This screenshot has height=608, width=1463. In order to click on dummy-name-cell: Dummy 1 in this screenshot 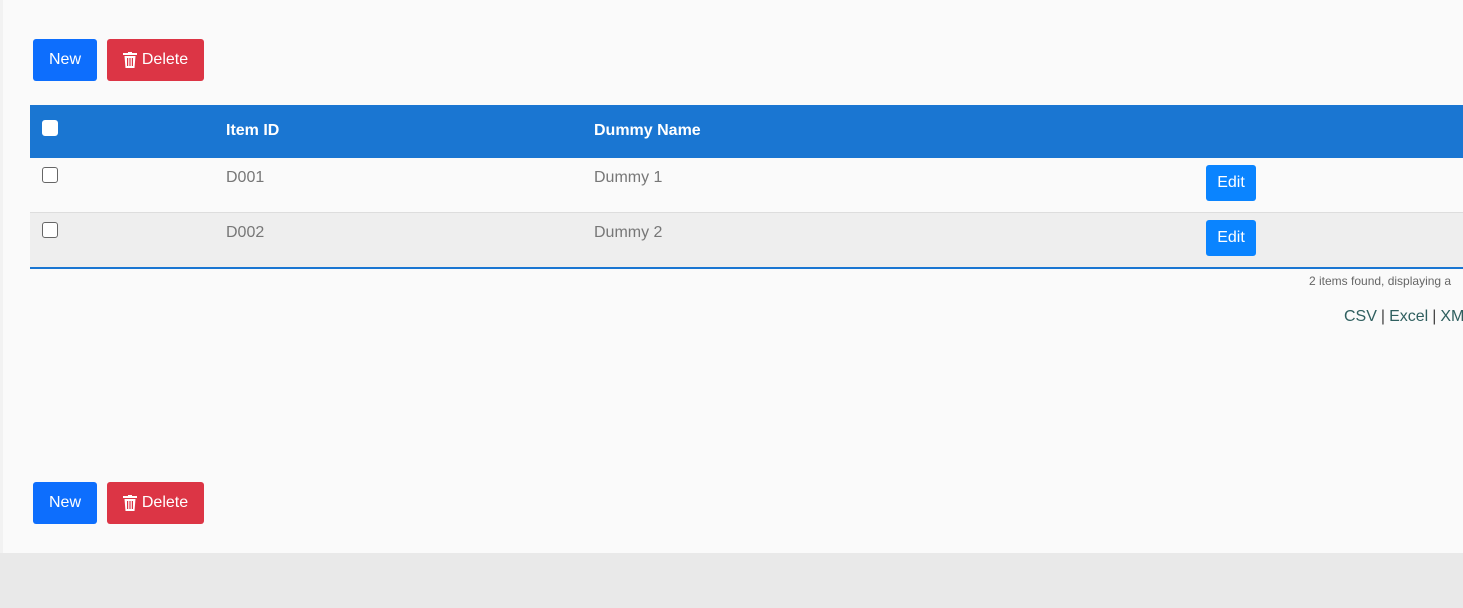, I will do `click(628, 177)`.